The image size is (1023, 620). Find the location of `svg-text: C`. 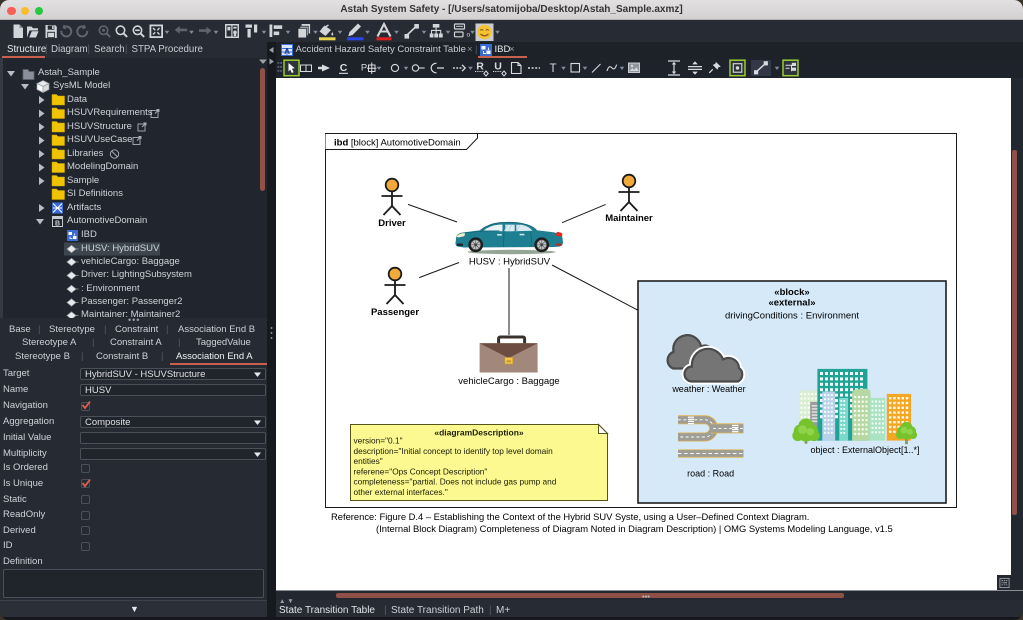

svg-text: C is located at coordinates (344, 68).